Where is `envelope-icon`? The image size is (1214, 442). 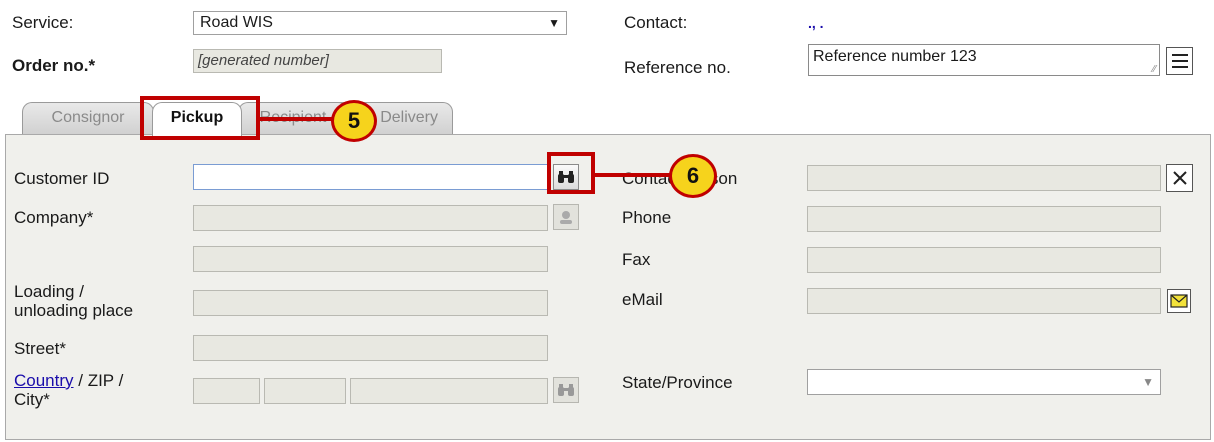
envelope-icon is located at coordinates (1179, 301).